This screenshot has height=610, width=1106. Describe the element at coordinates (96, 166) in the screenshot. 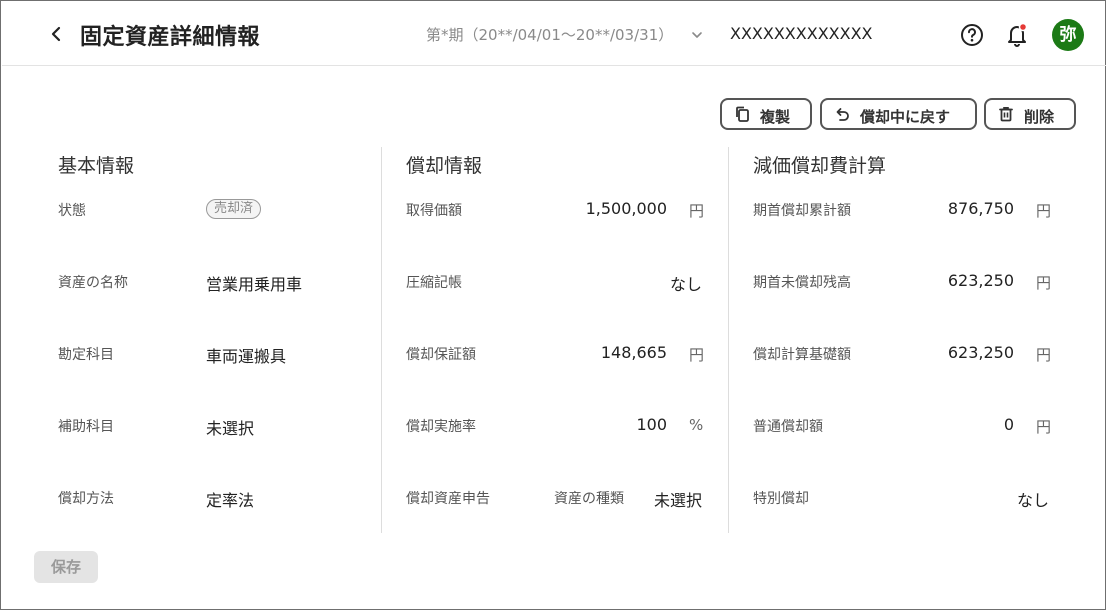

I see `basic-info-title: 基本情報` at that location.